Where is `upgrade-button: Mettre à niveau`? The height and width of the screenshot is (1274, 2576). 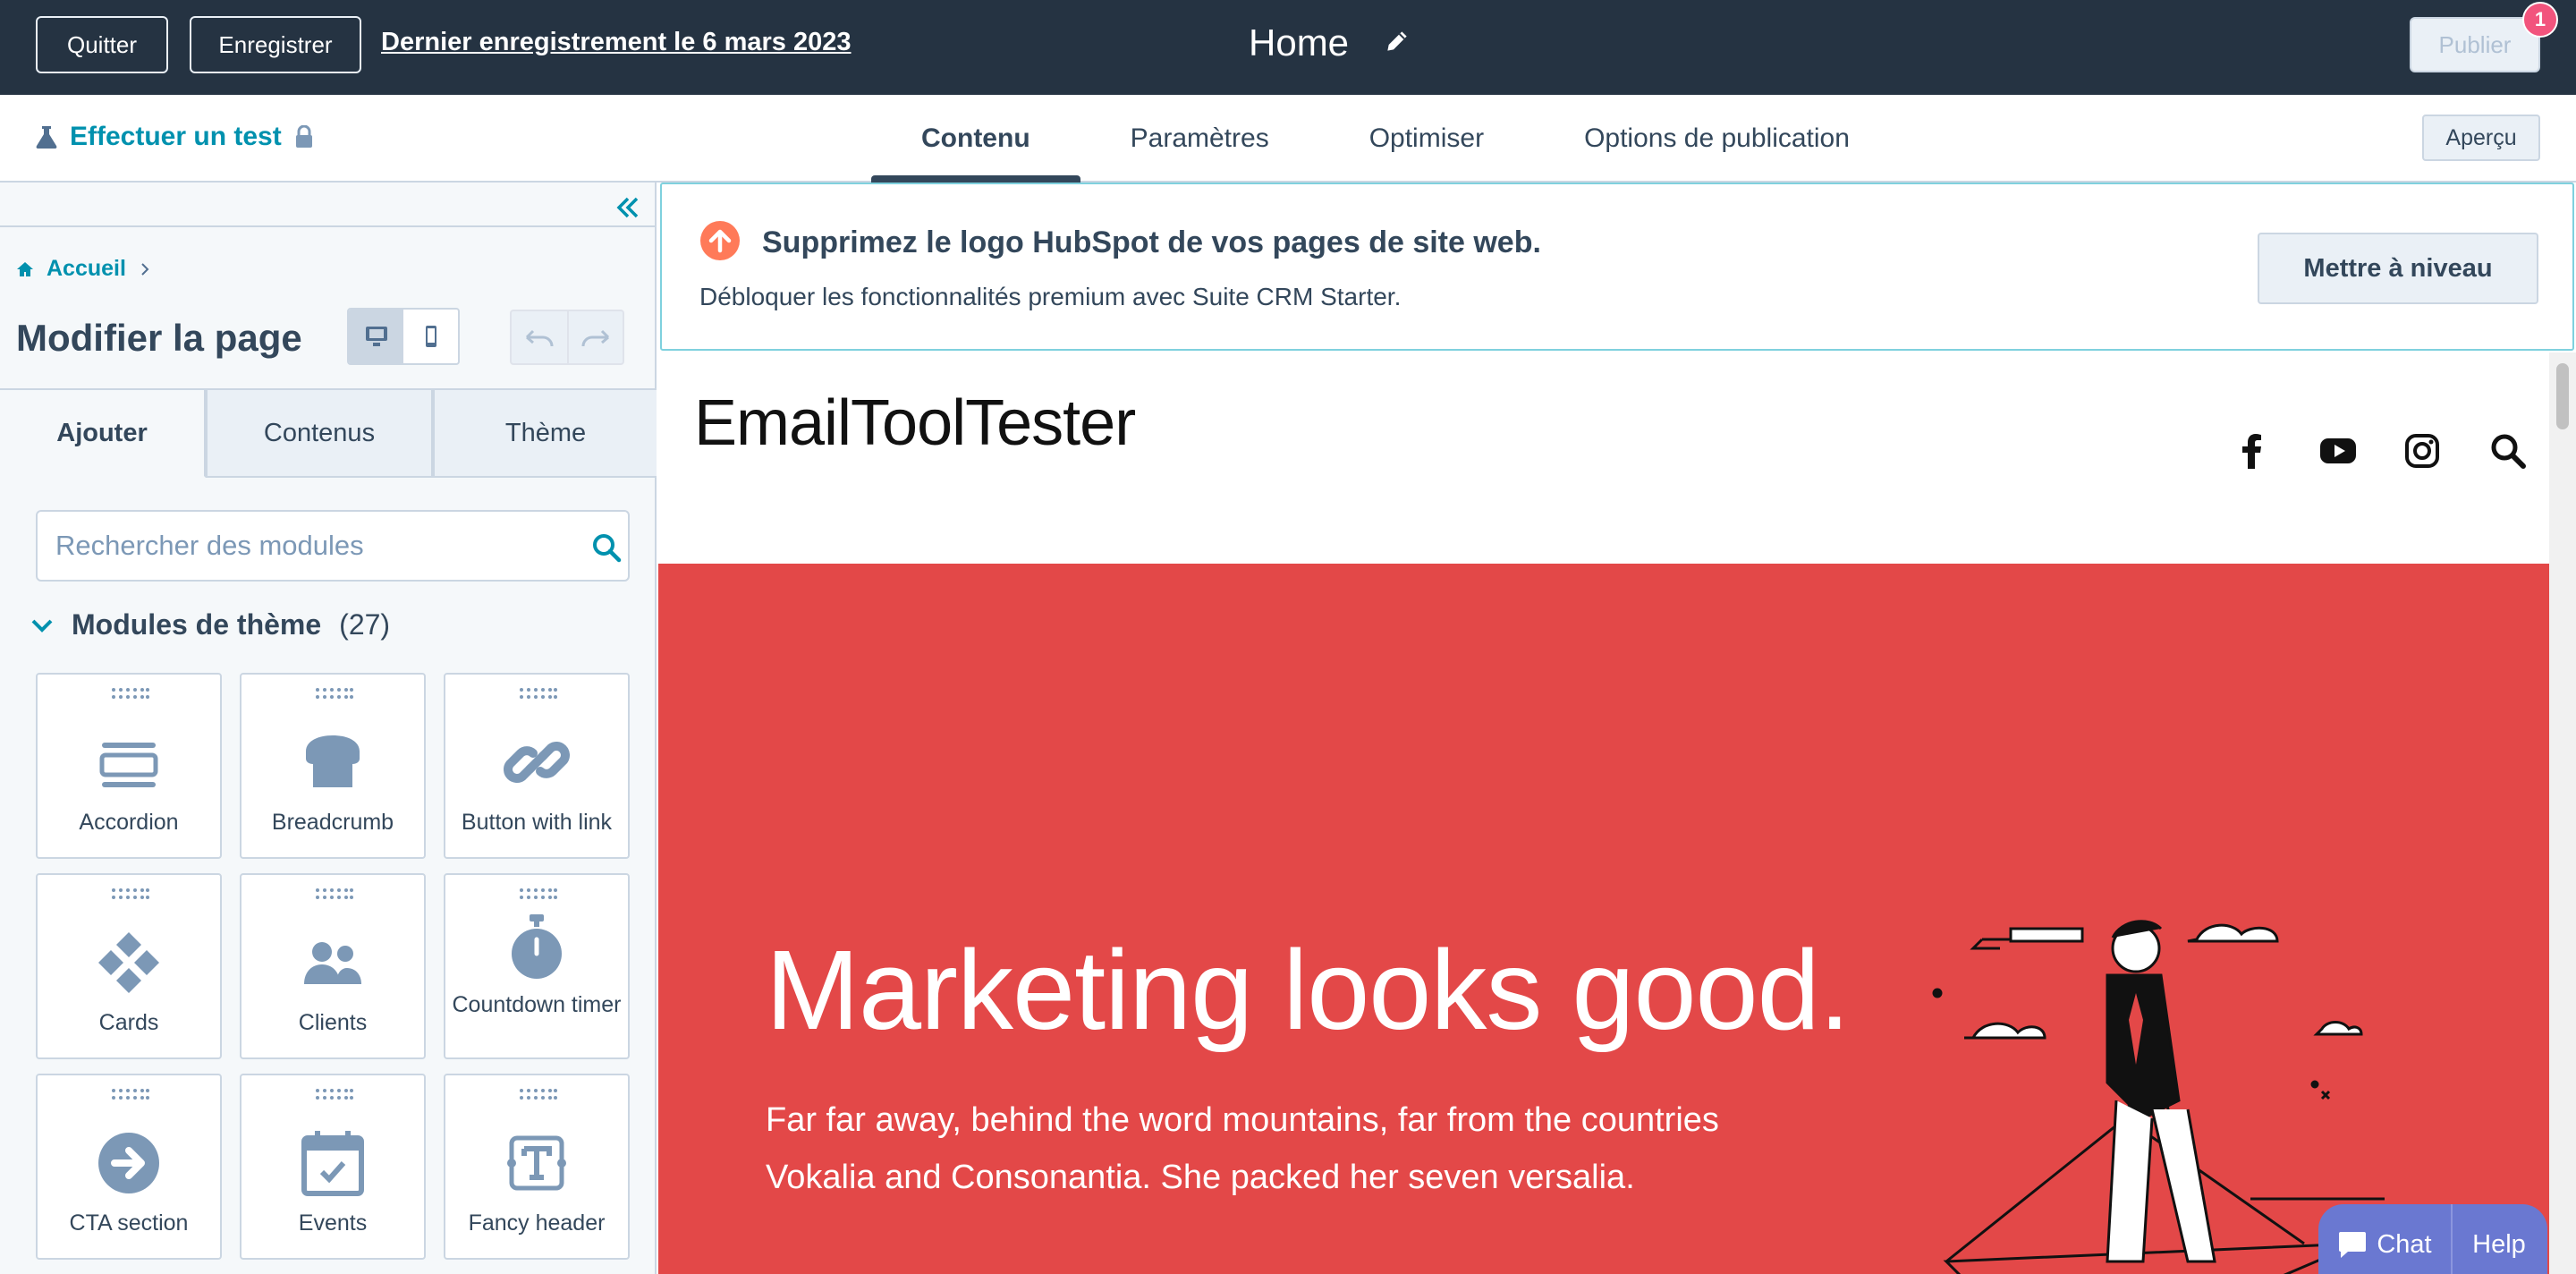 upgrade-button: Mettre à niveau is located at coordinates (2398, 268).